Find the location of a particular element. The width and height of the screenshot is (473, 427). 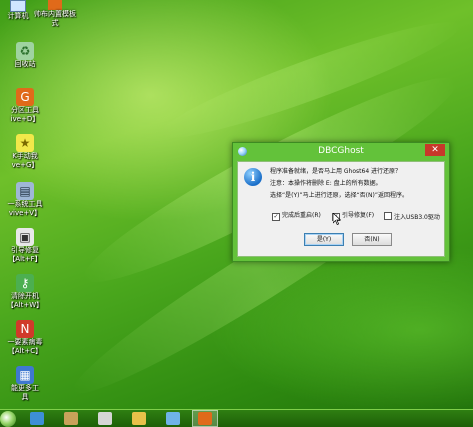

close-button: ✕ is located at coordinates (435, 150).